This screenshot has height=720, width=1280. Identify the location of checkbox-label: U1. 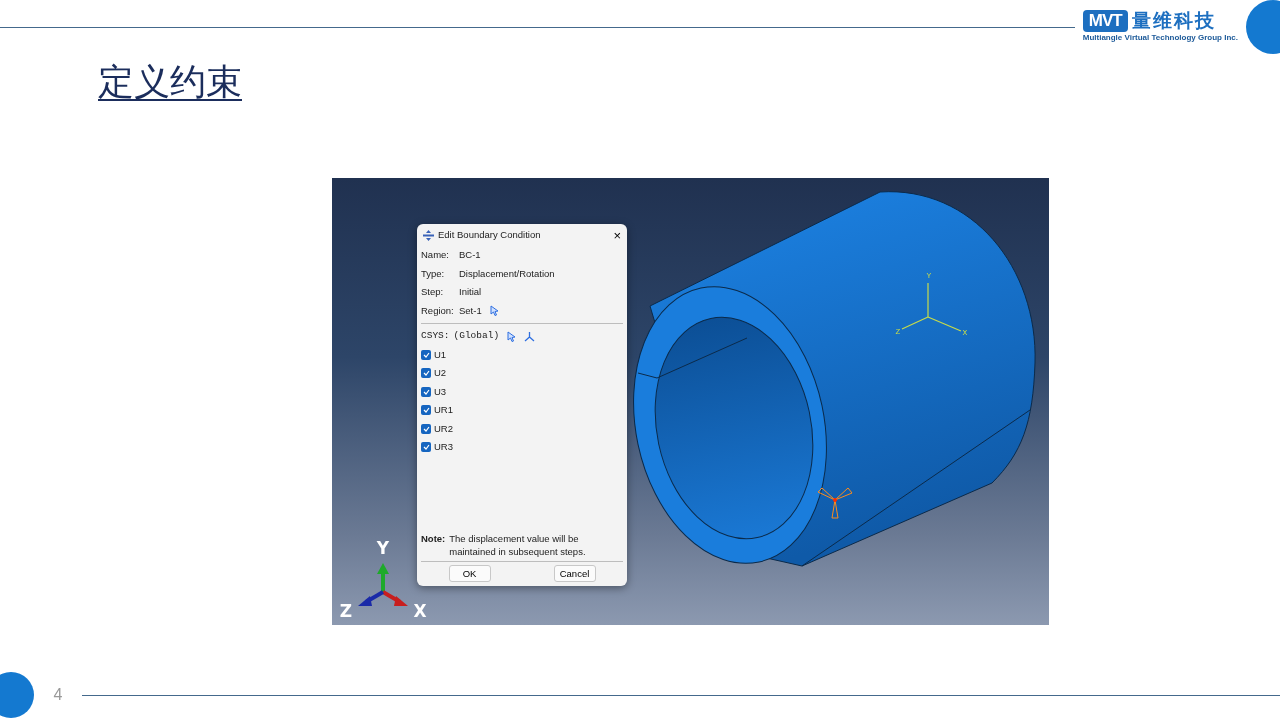
(440, 354).